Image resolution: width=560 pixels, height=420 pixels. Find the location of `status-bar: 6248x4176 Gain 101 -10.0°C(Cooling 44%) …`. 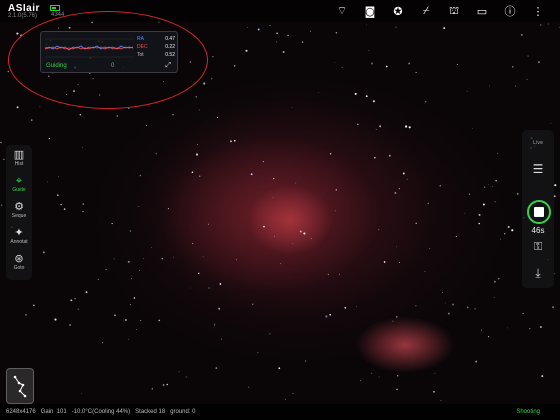

status-bar: 6248x4176 Gain 101 -10.0°C(Cooling 44%) … is located at coordinates (280, 412).